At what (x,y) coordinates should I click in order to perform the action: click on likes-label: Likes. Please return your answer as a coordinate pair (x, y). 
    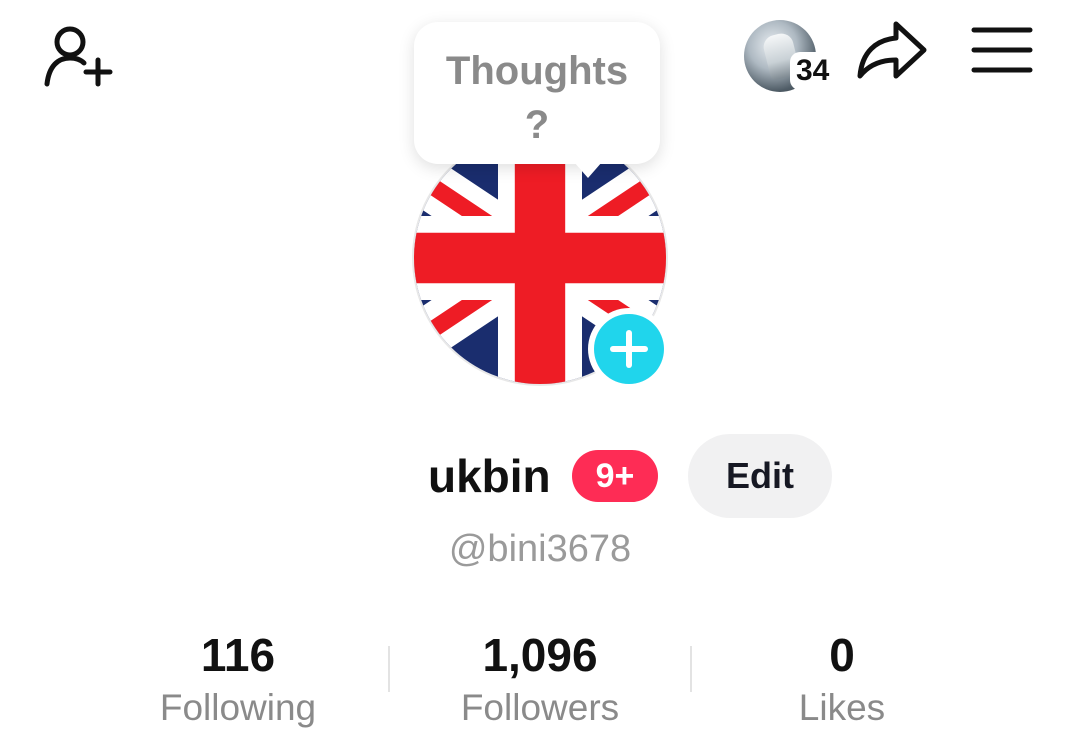
    Looking at the image, I should click on (842, 707).